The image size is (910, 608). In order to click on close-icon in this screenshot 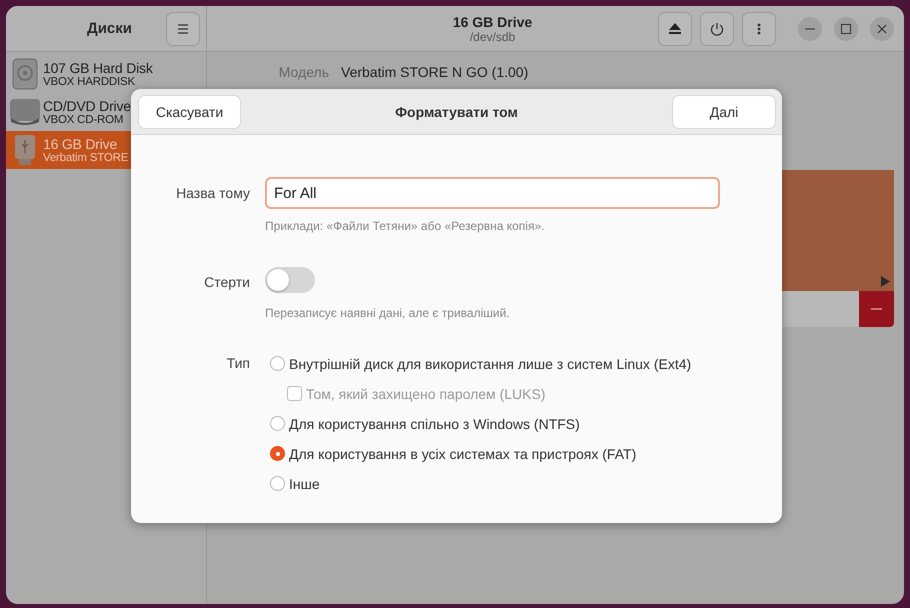, I will do `click(882, 29)`.